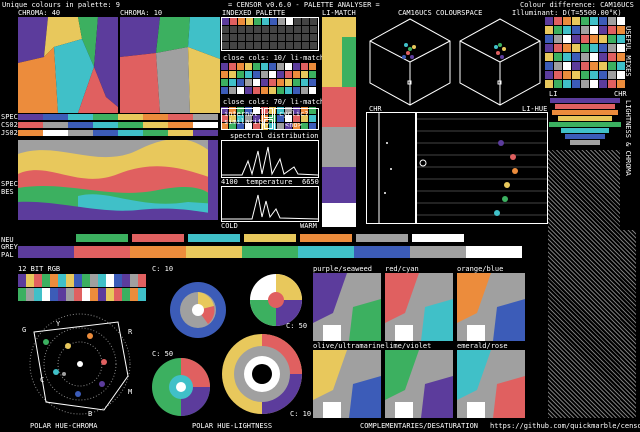 The height and width of the screenshot is (432, 640). Describe the element at coordinates (181, 387) in the screenshot. I see `ring-c50-bottom` at that location.